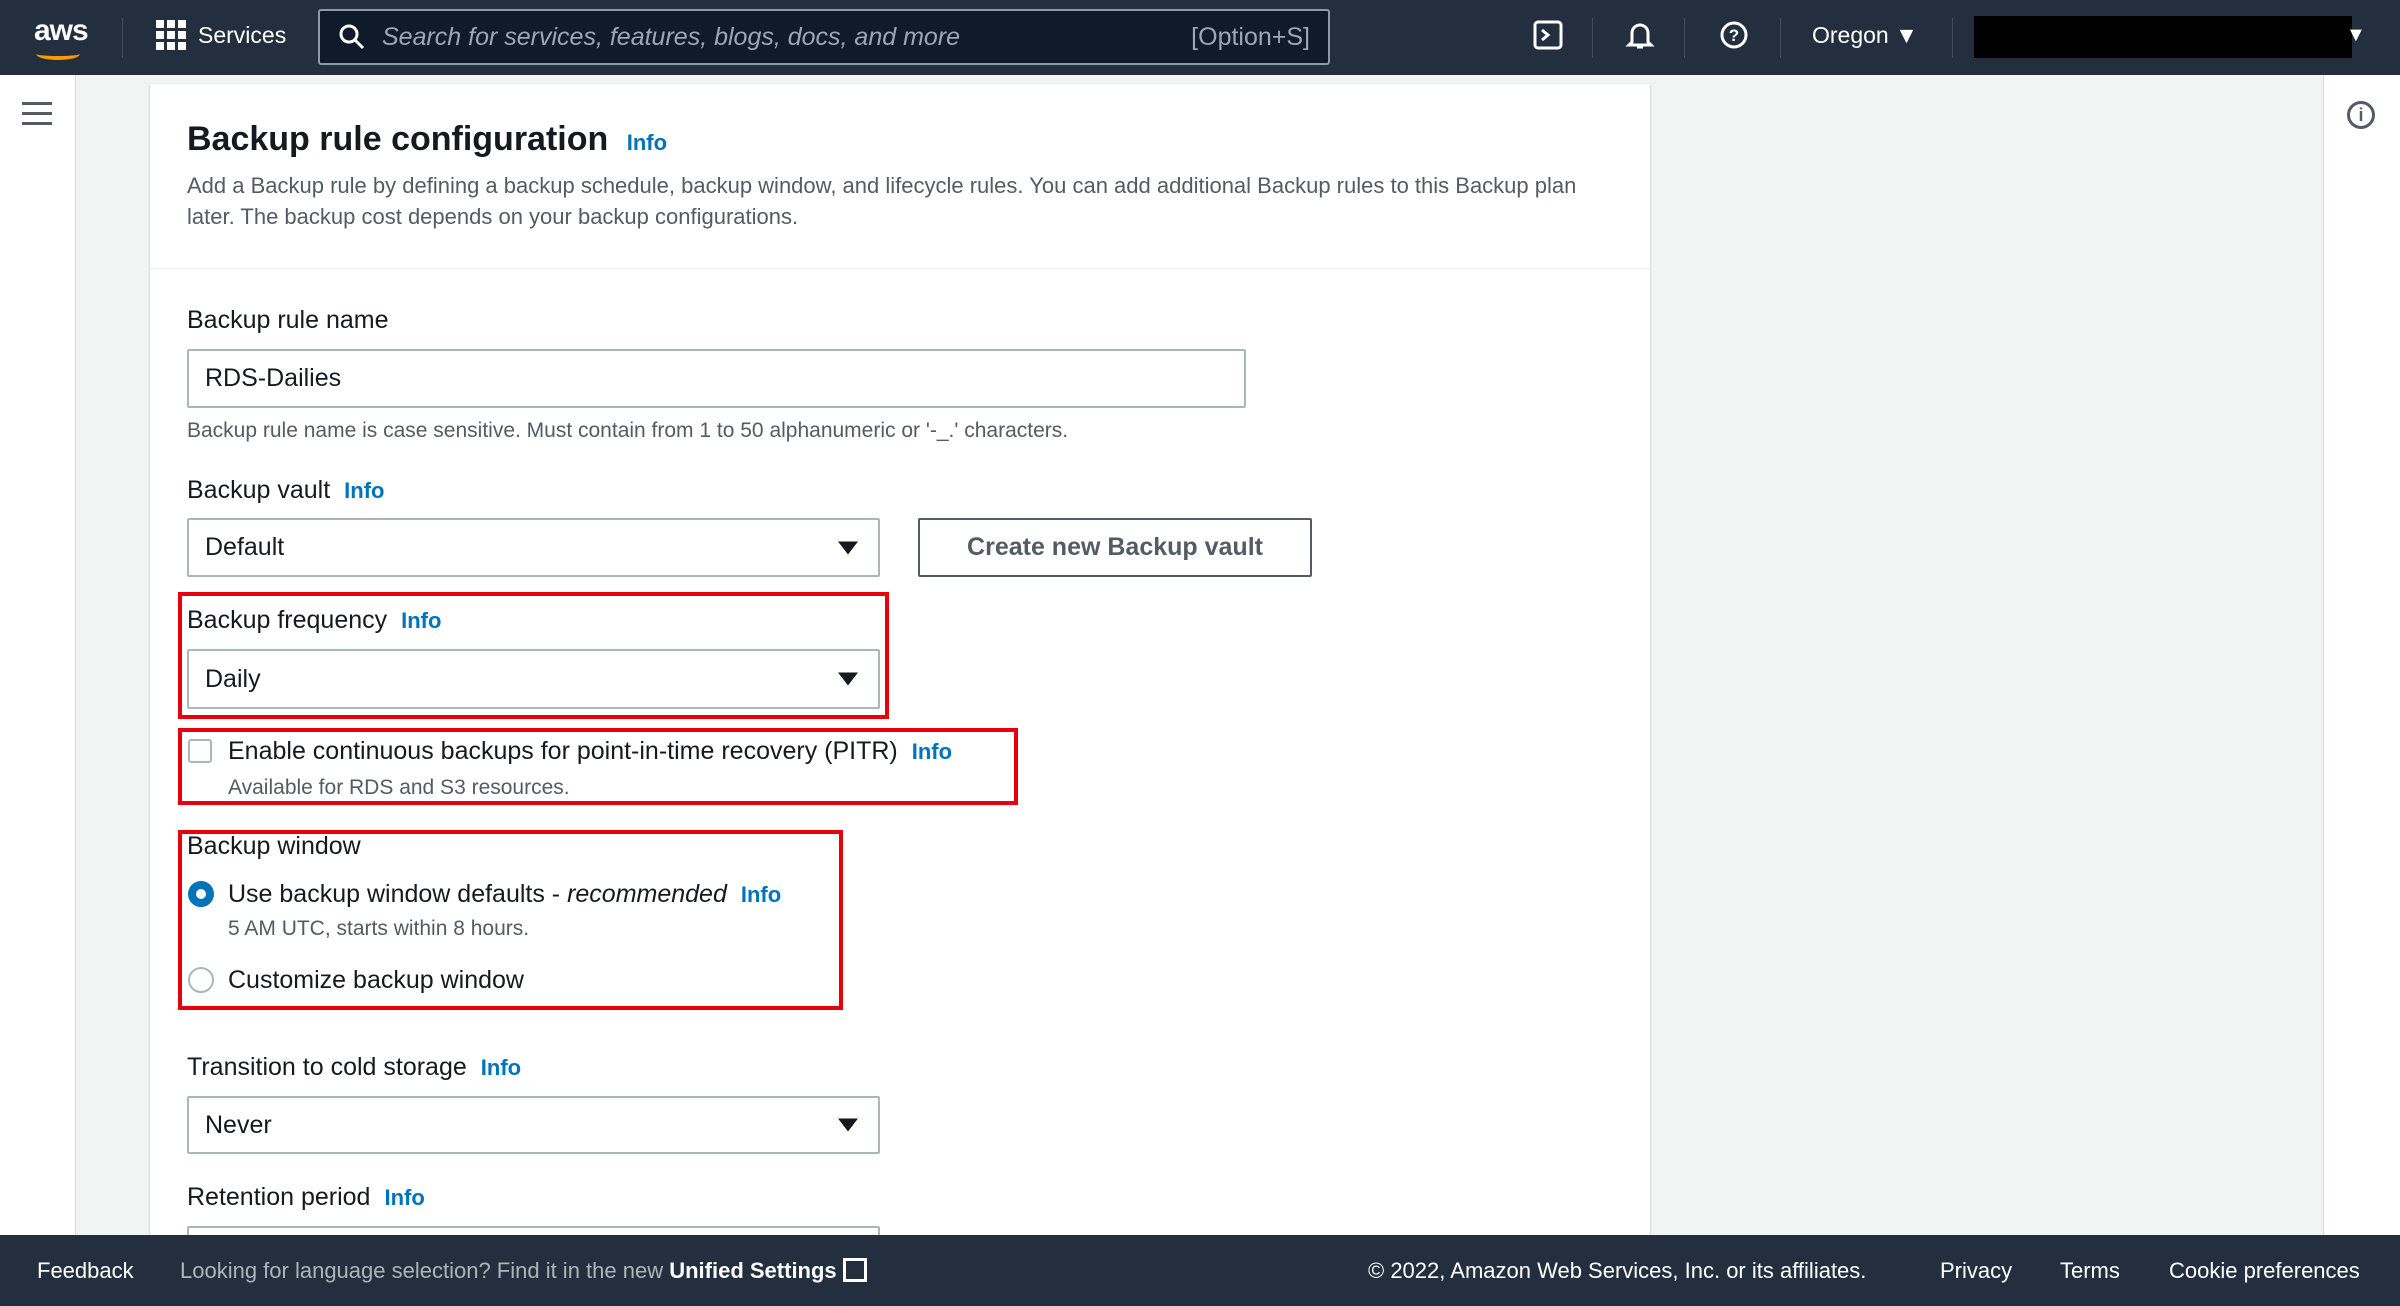 The height and width of the screenshot is (1306, 2400). What do you see at coordinates (37, 117) in the screenshot?
I see `hamburger-menu-icon` at bounding box center [37, 117].